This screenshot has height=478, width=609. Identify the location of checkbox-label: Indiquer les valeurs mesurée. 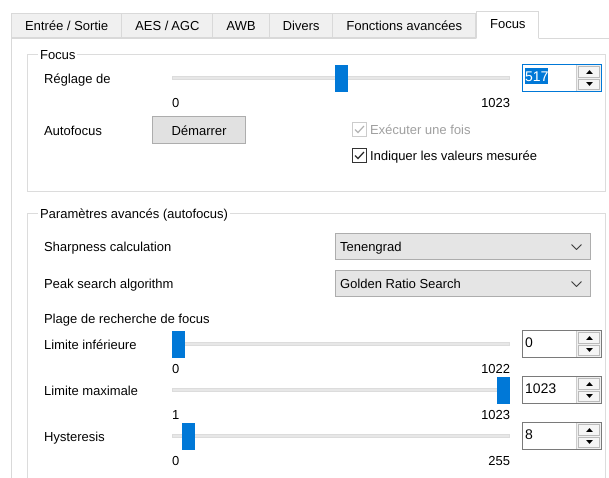
(453, 155).